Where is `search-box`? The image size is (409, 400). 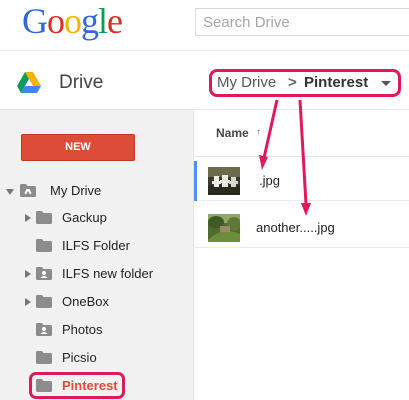 search-box is located at coordinates (302, 22).